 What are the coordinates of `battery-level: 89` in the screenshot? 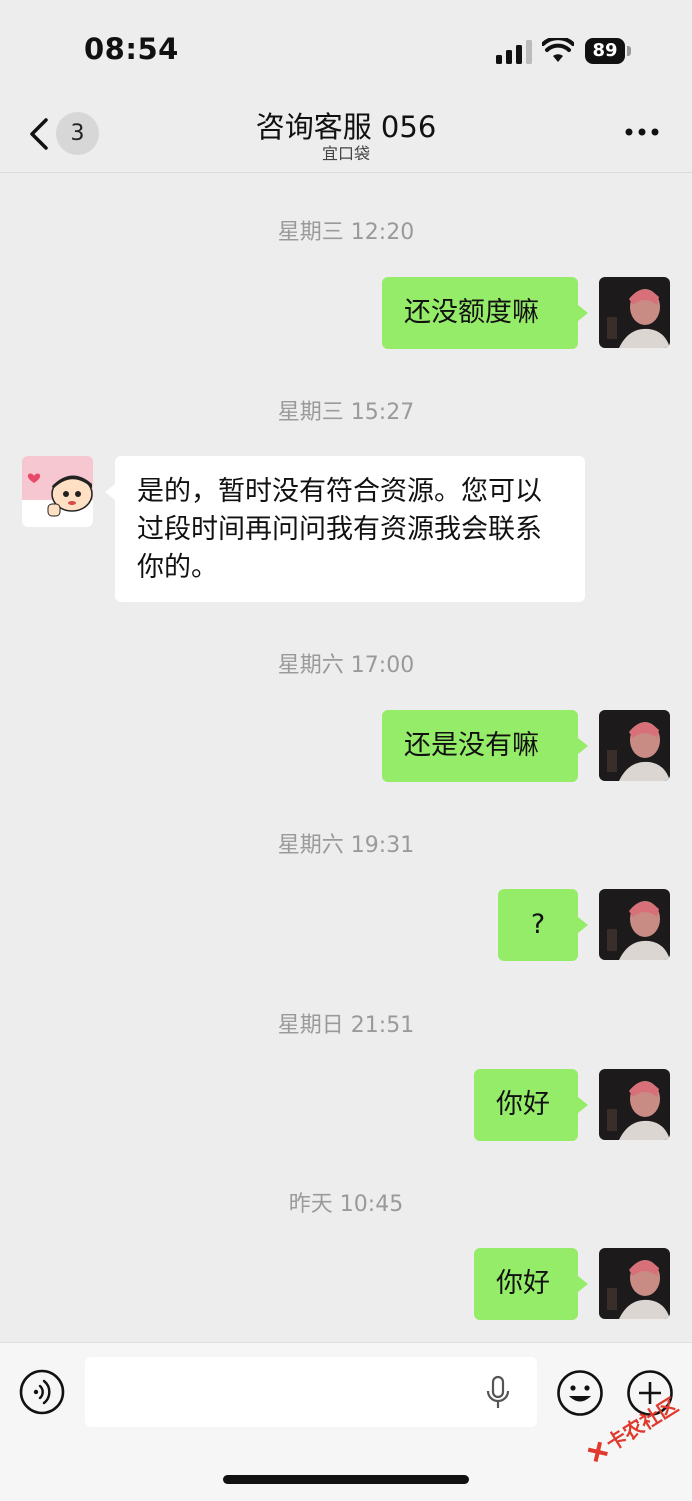 It's located at (605, 51).